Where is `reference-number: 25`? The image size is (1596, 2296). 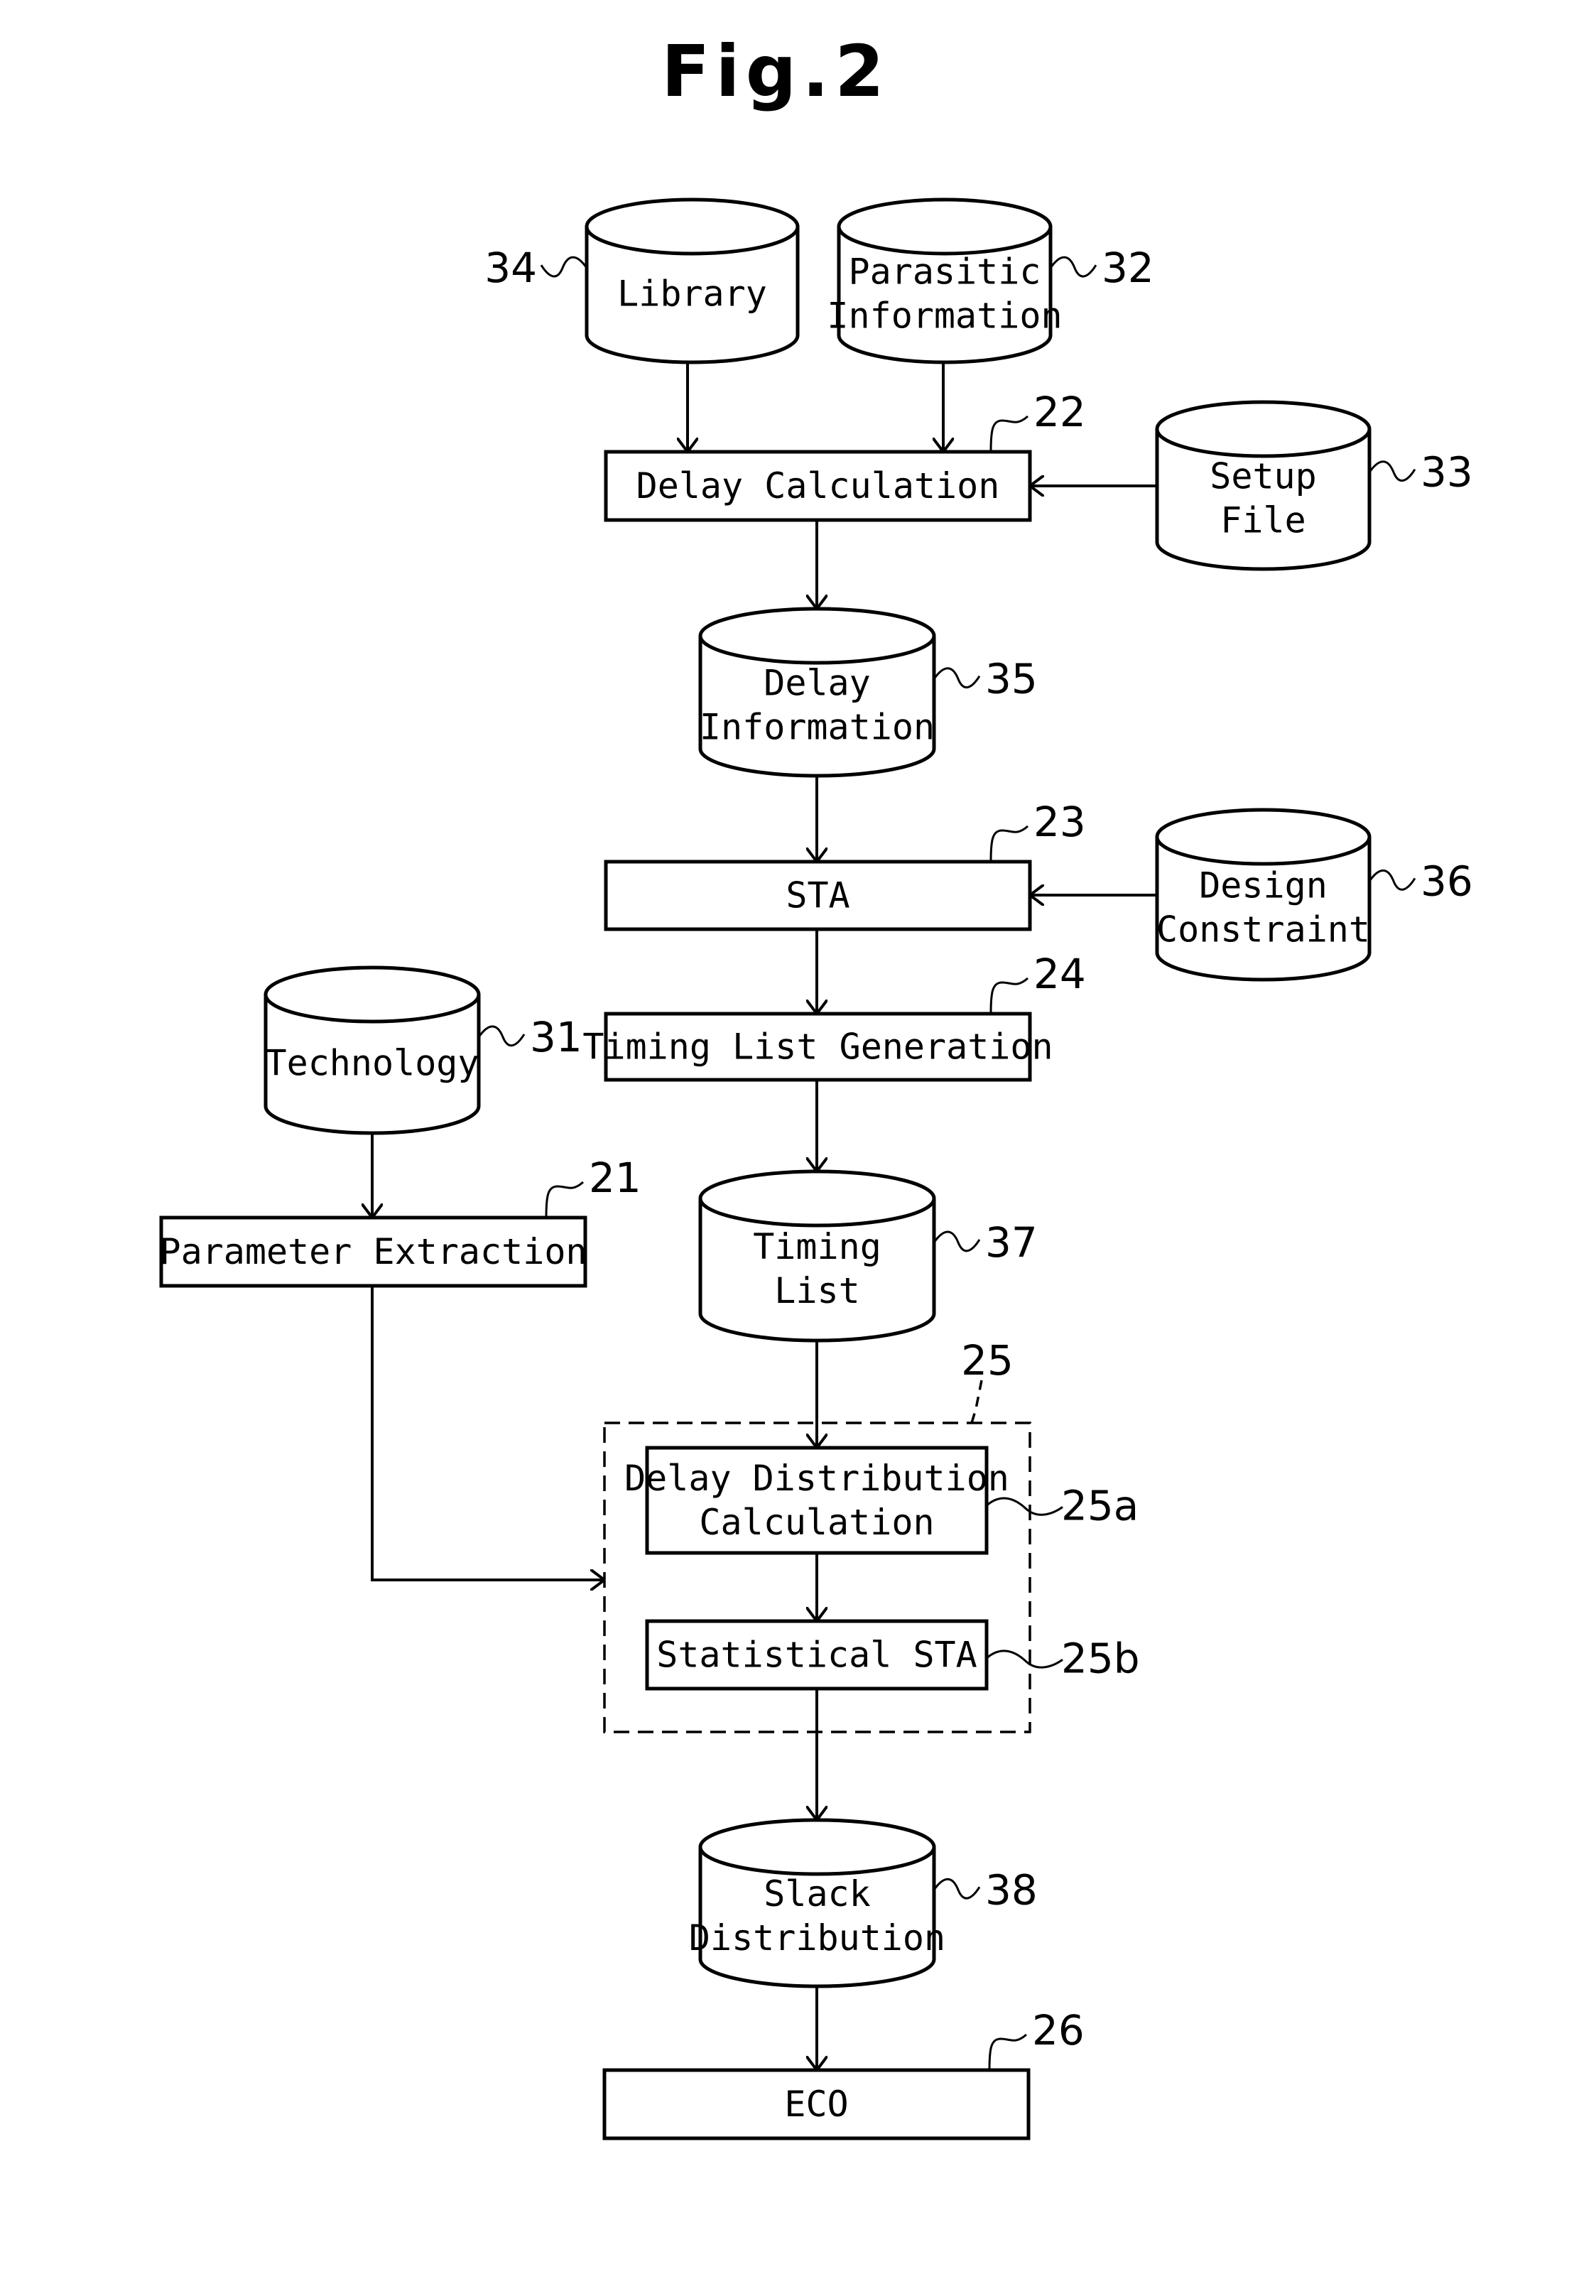 reference-number: 25 is located at coordinates (987, 1360).